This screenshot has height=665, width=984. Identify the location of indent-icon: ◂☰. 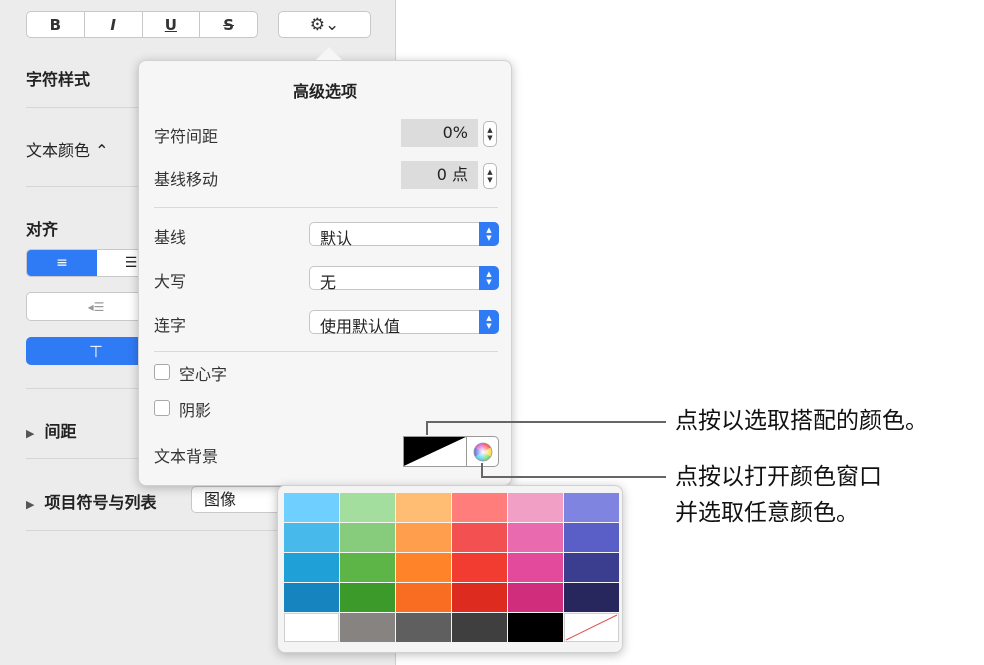
(96, 306).